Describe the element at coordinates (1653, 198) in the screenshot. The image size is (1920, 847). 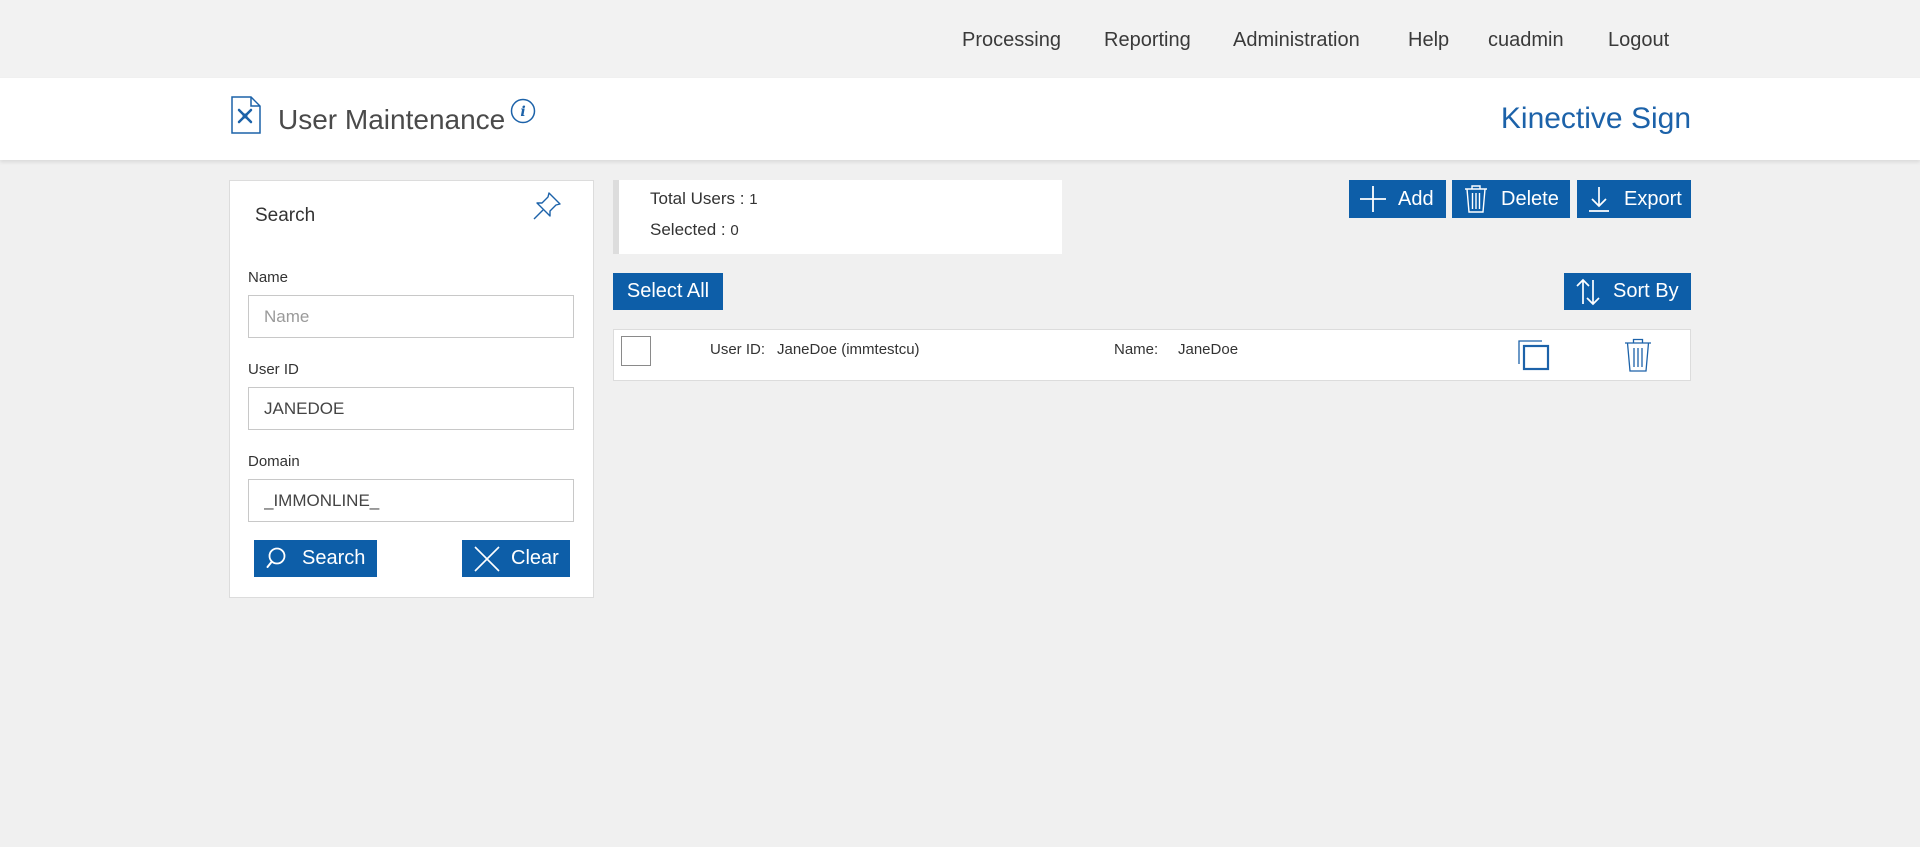
I see `export-button-label: Export` at that location.